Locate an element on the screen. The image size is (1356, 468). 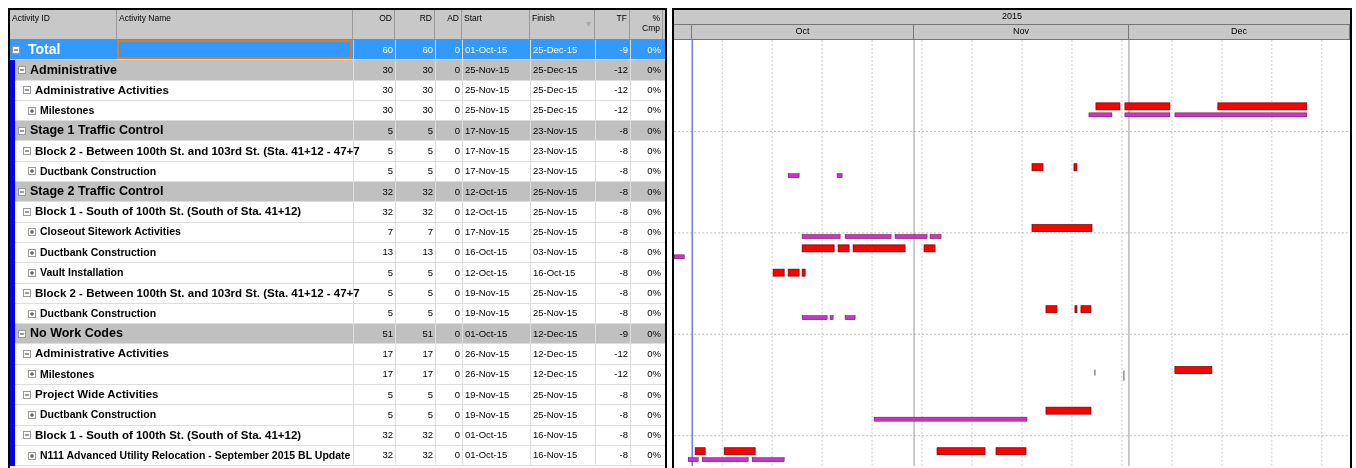
table-row: Stage 2 Traffic Control 32 32 0 12-Oct-15 25-Nov-15 -8 0% is located at coordinates (340, 192).